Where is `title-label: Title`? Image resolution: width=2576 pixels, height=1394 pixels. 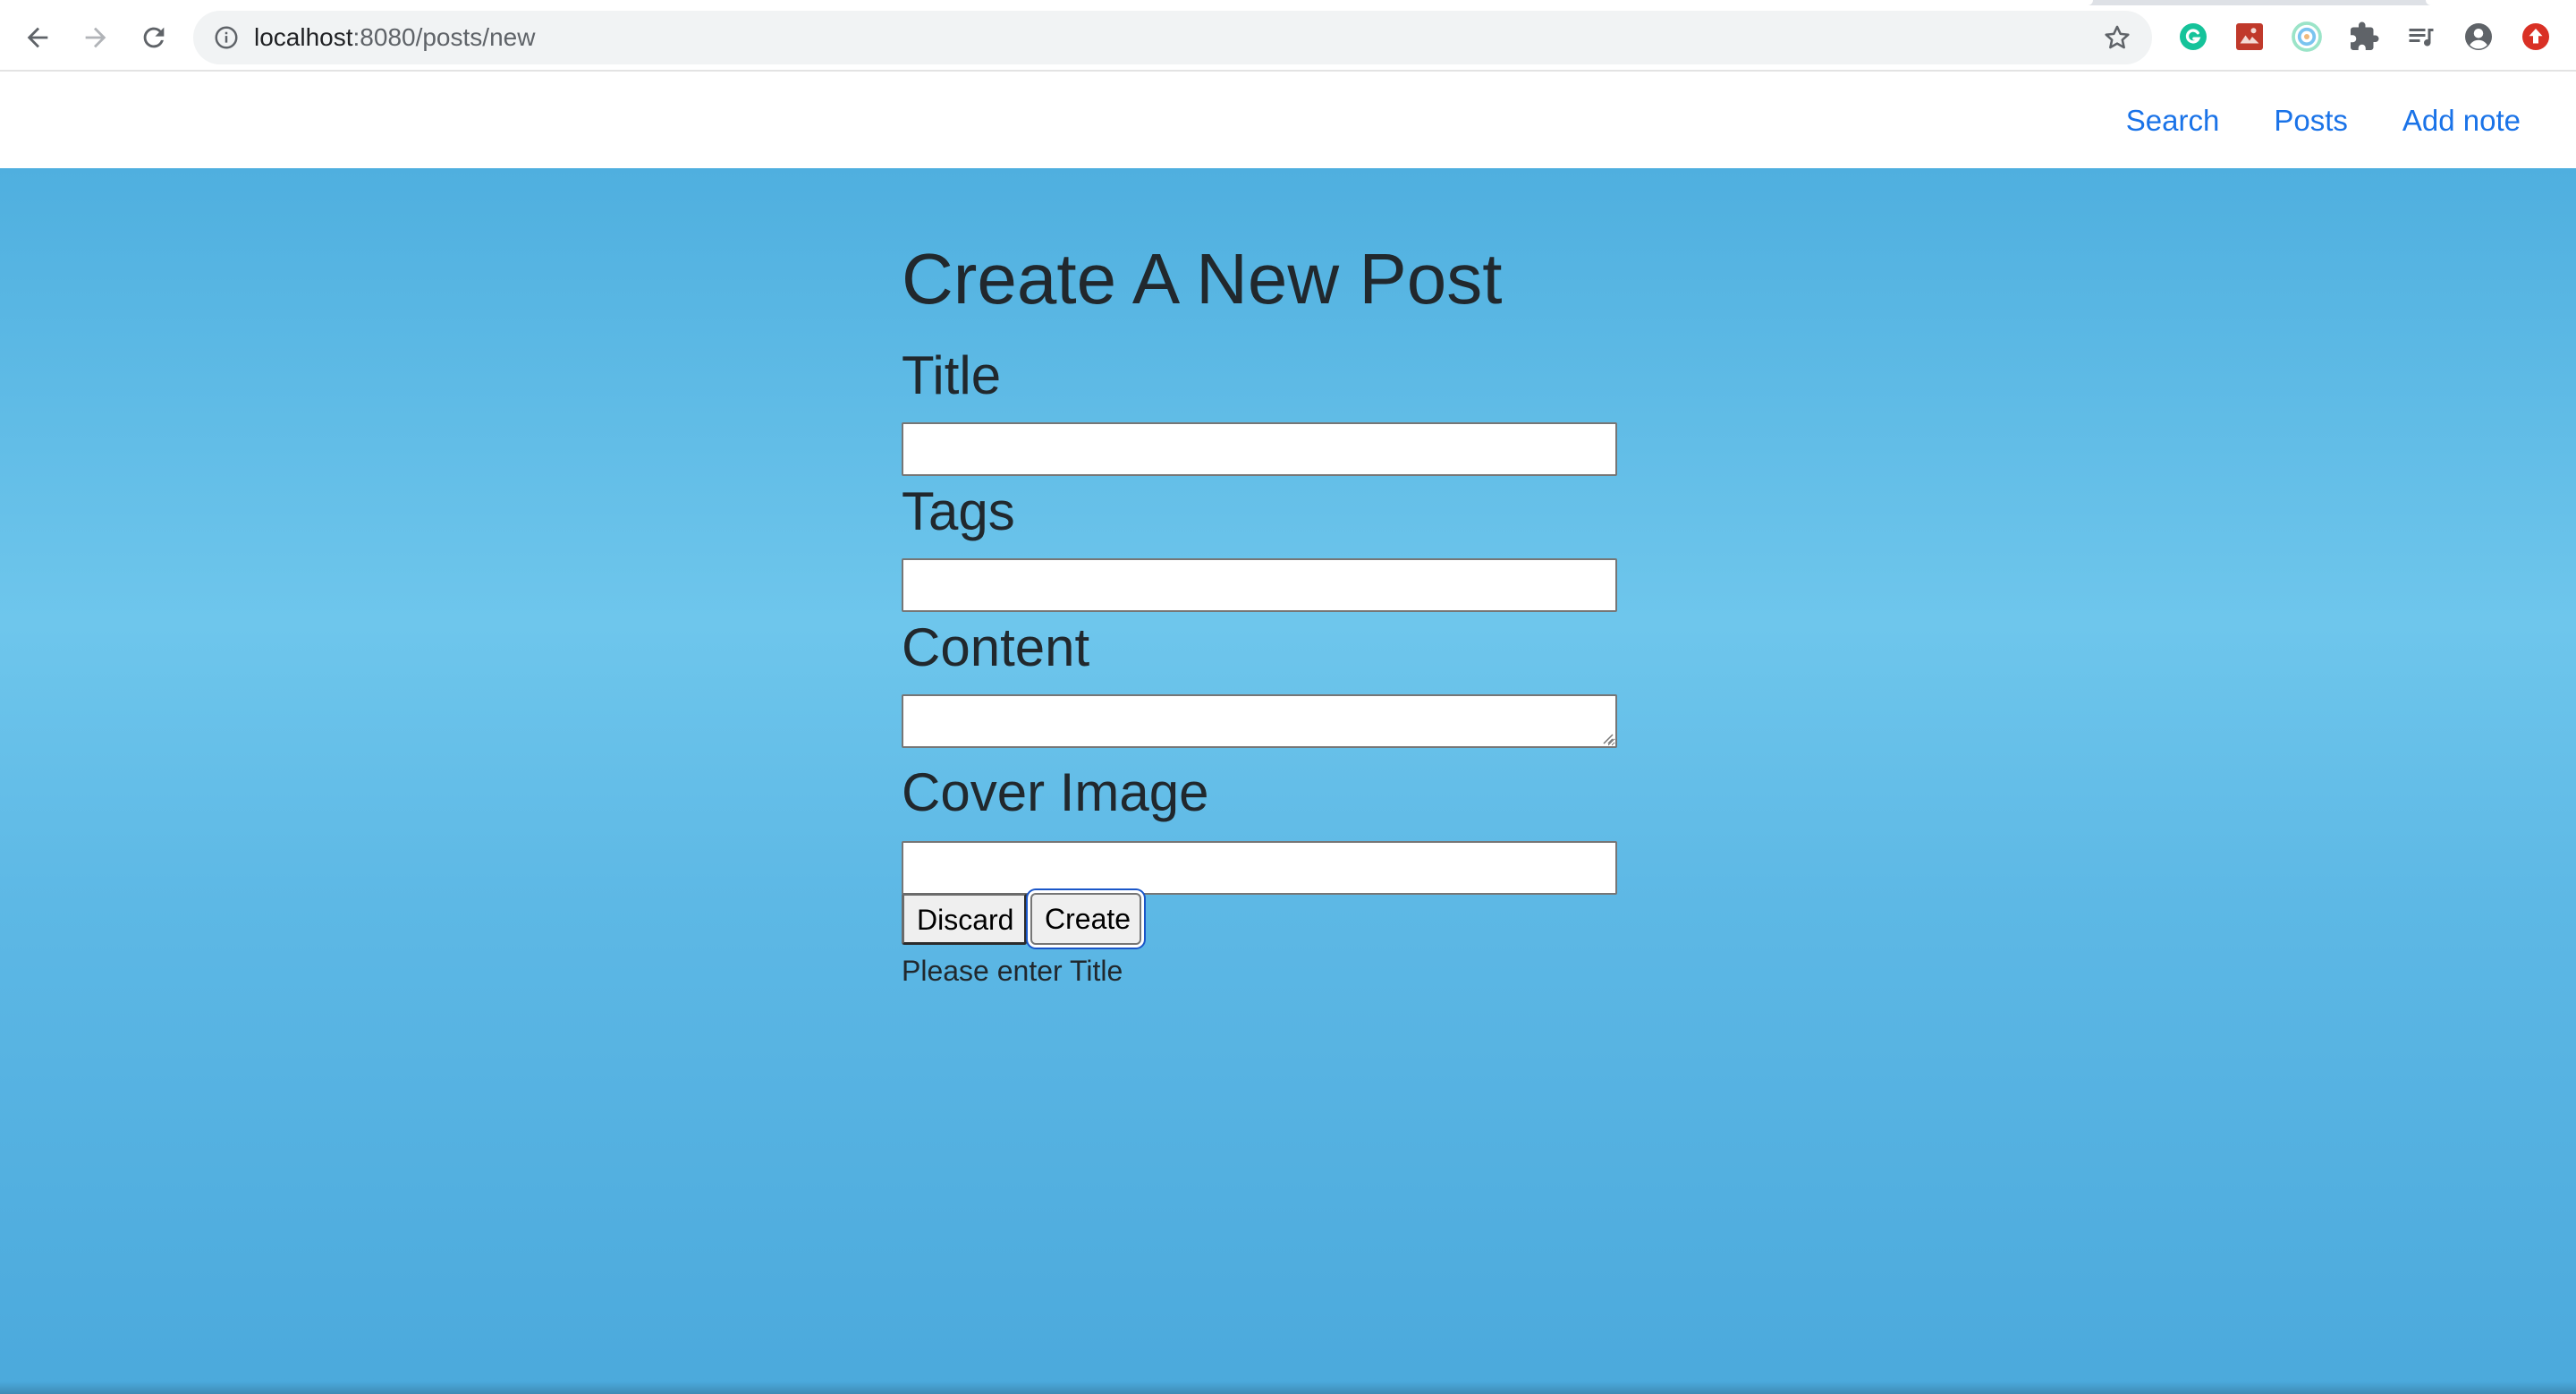
title-label: Title is located at coordinates (952, 375).